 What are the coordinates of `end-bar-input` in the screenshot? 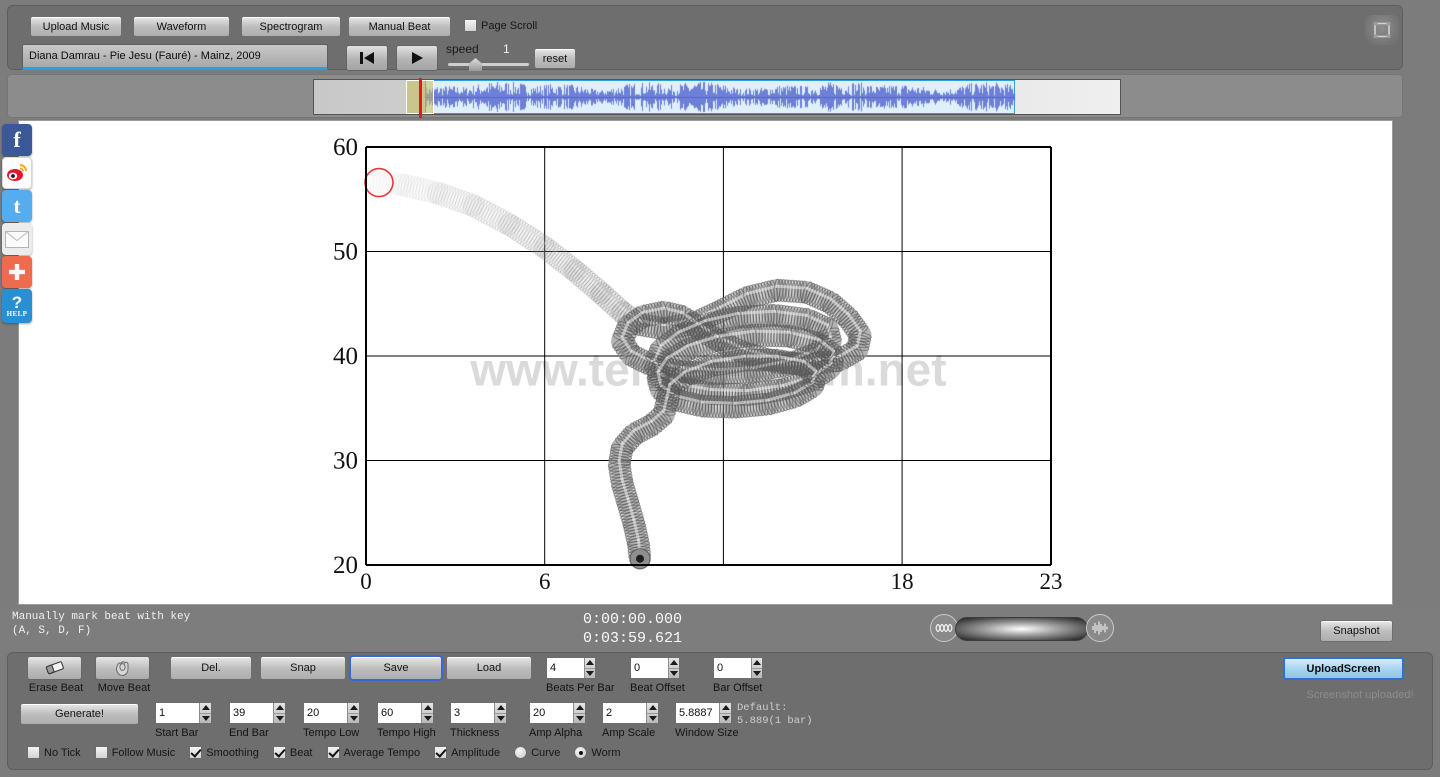 It's located at (252, 713).